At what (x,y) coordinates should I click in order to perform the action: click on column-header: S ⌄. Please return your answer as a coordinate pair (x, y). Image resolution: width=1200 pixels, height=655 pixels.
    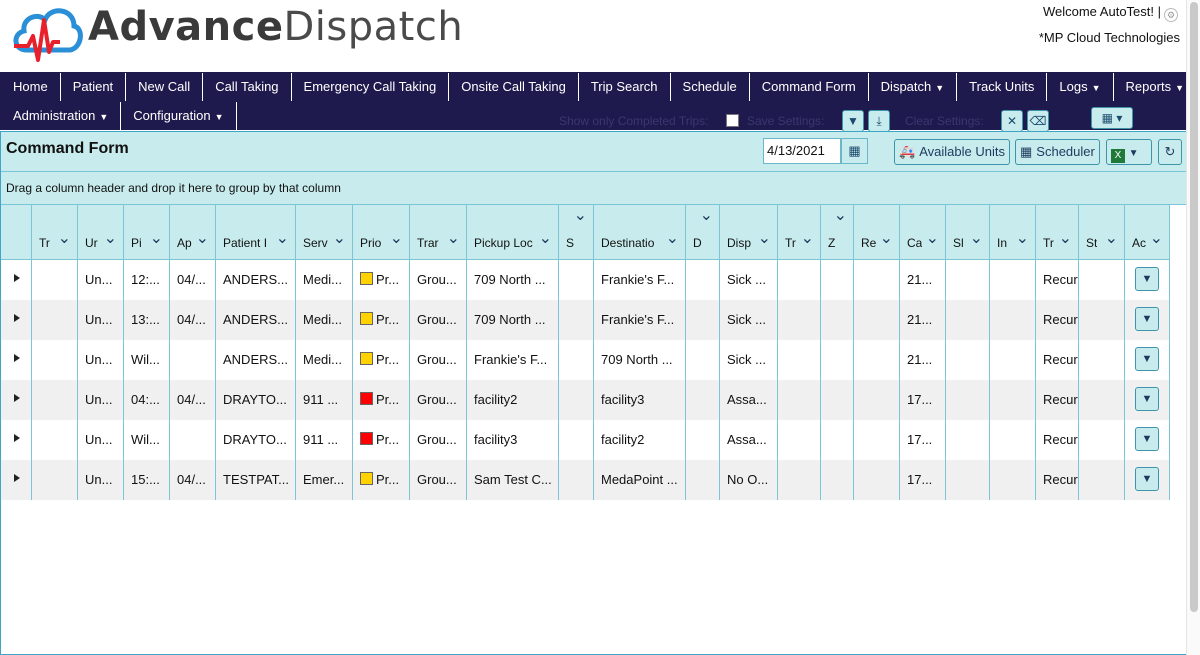
    Looking at the image, I should click on (576, 232).